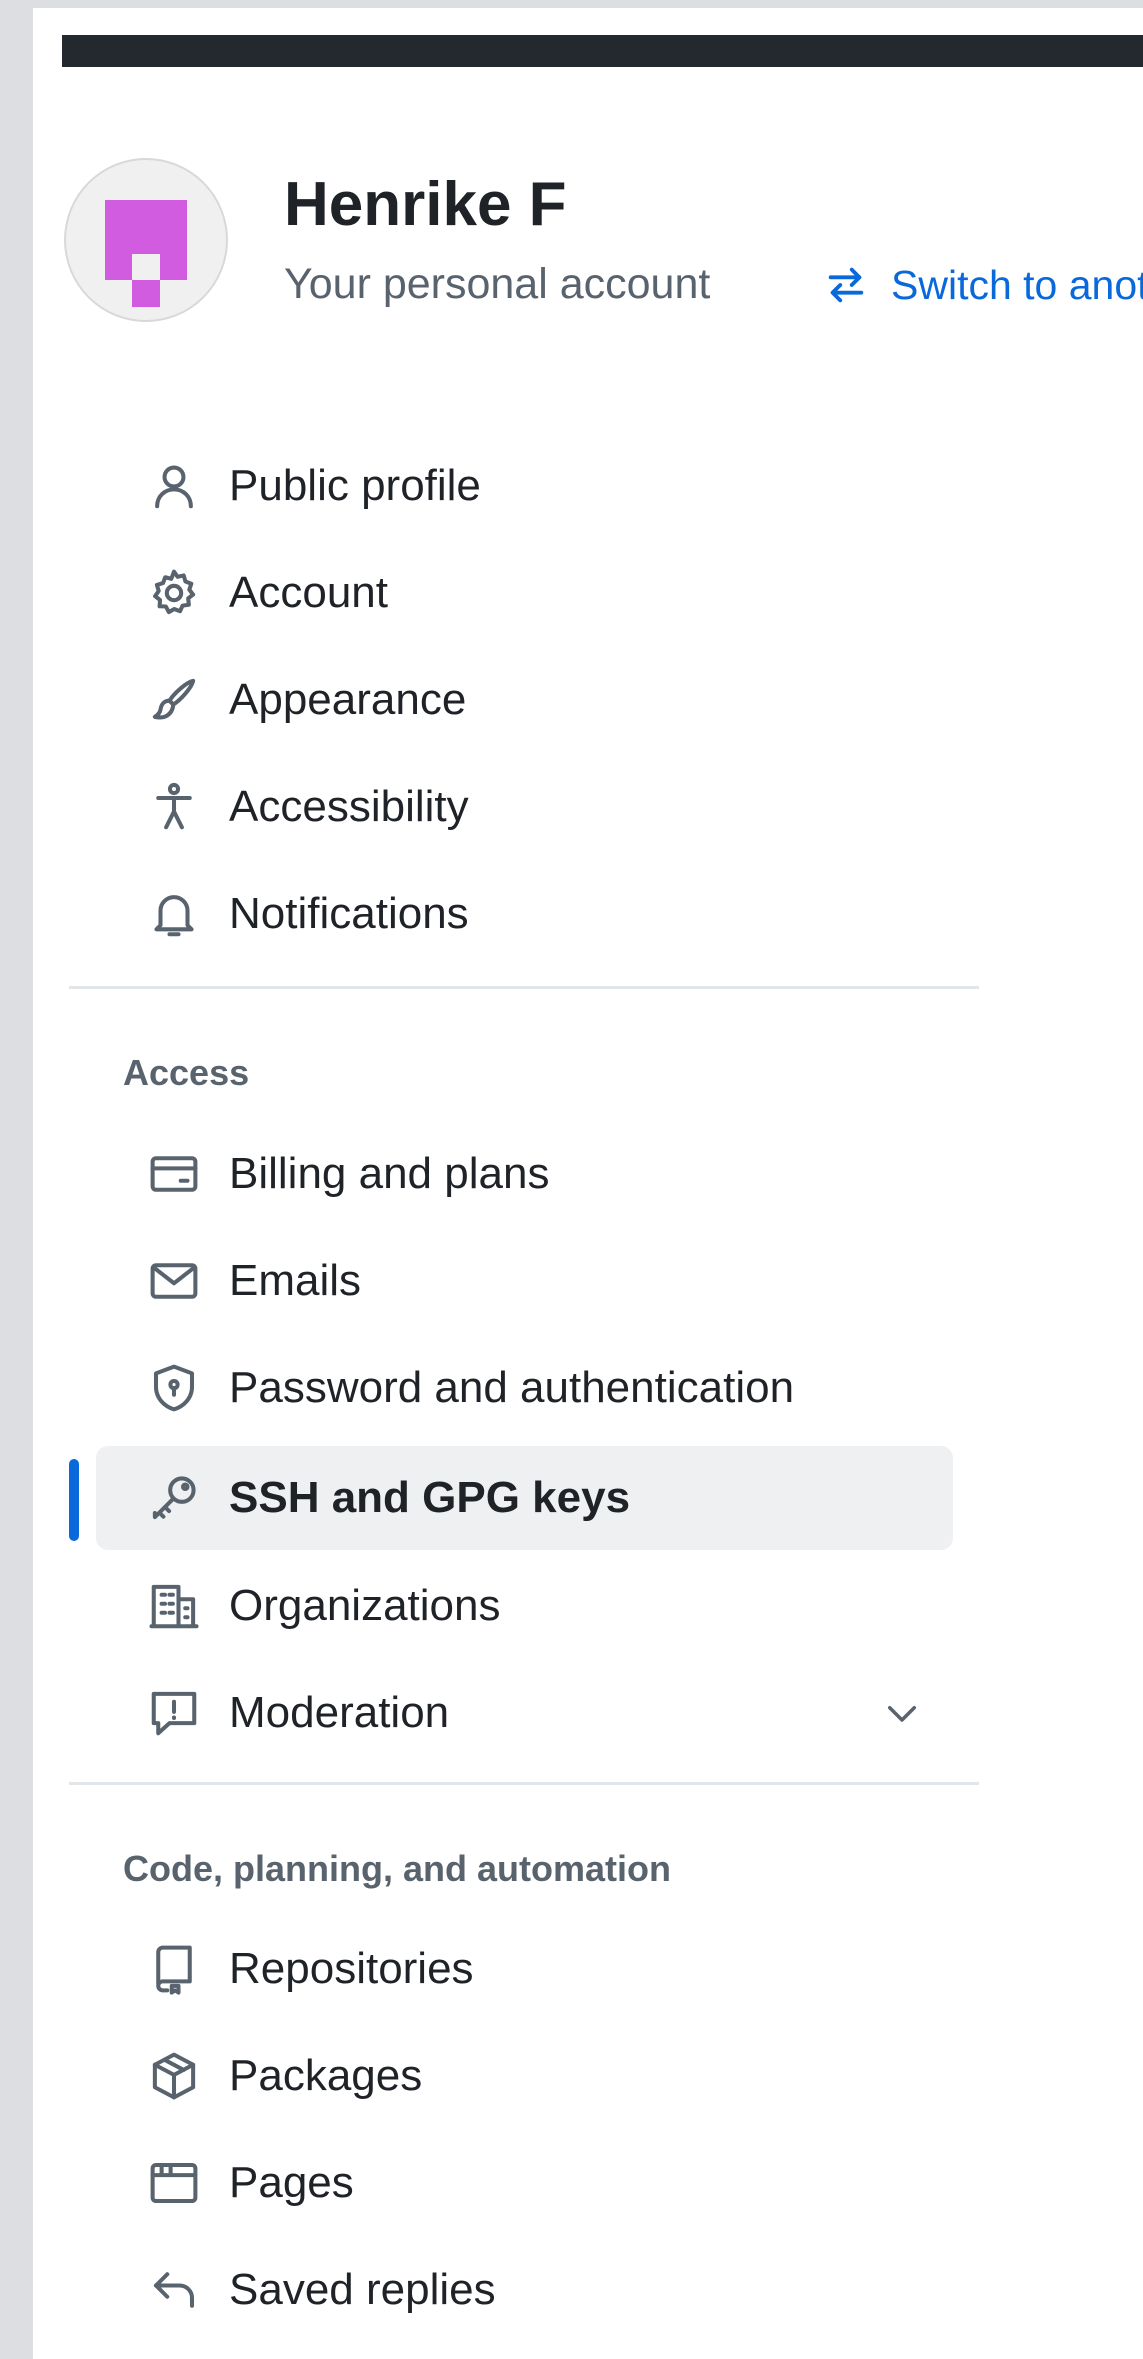 This screenshot has height=2359, width=1143. I want to click on sidebar-item-billing: Billing and plans, so click(524, 1174).